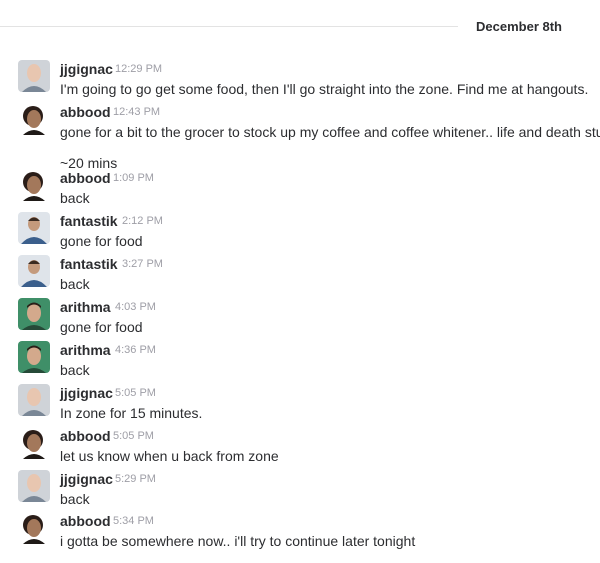 This screenshot has height=563, width=600. What do you see at coordinates (133, 521) in the screenshot?
I see `message-timestamp: 5:34 PM` at bounding box center [133, 521].